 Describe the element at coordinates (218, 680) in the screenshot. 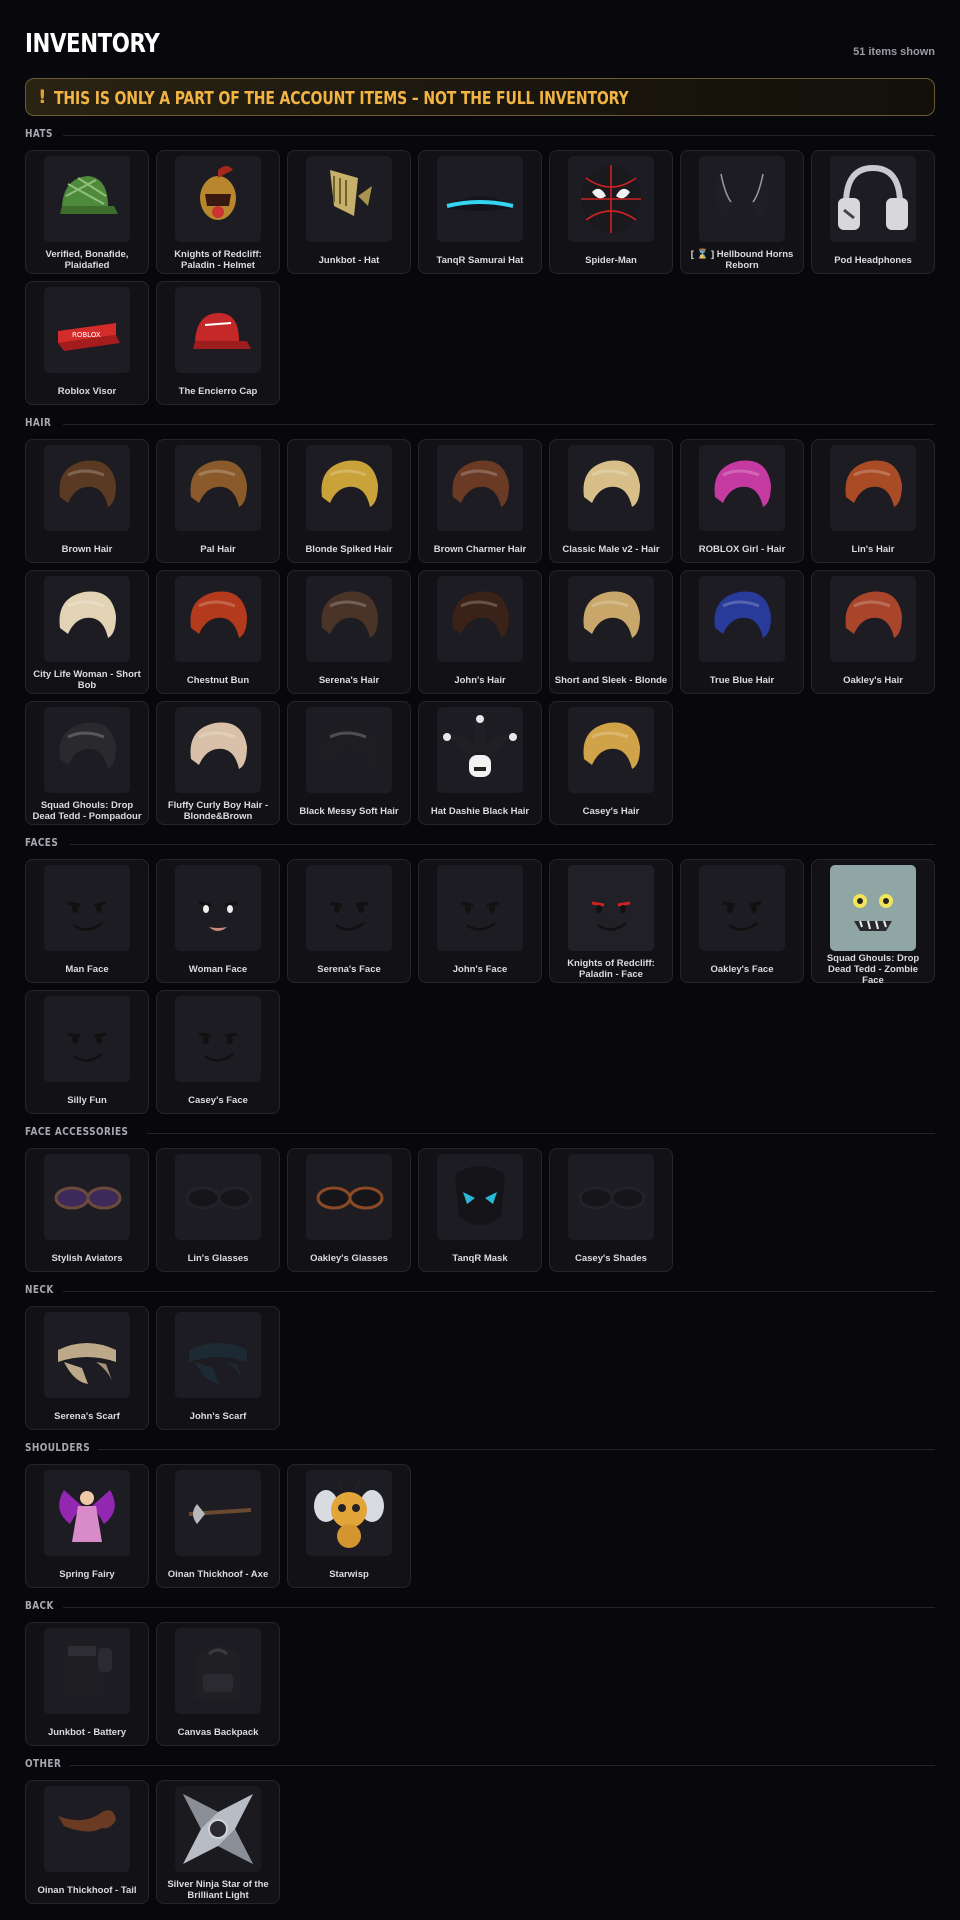

I see `item-name: Chestnut Bun` at that location.